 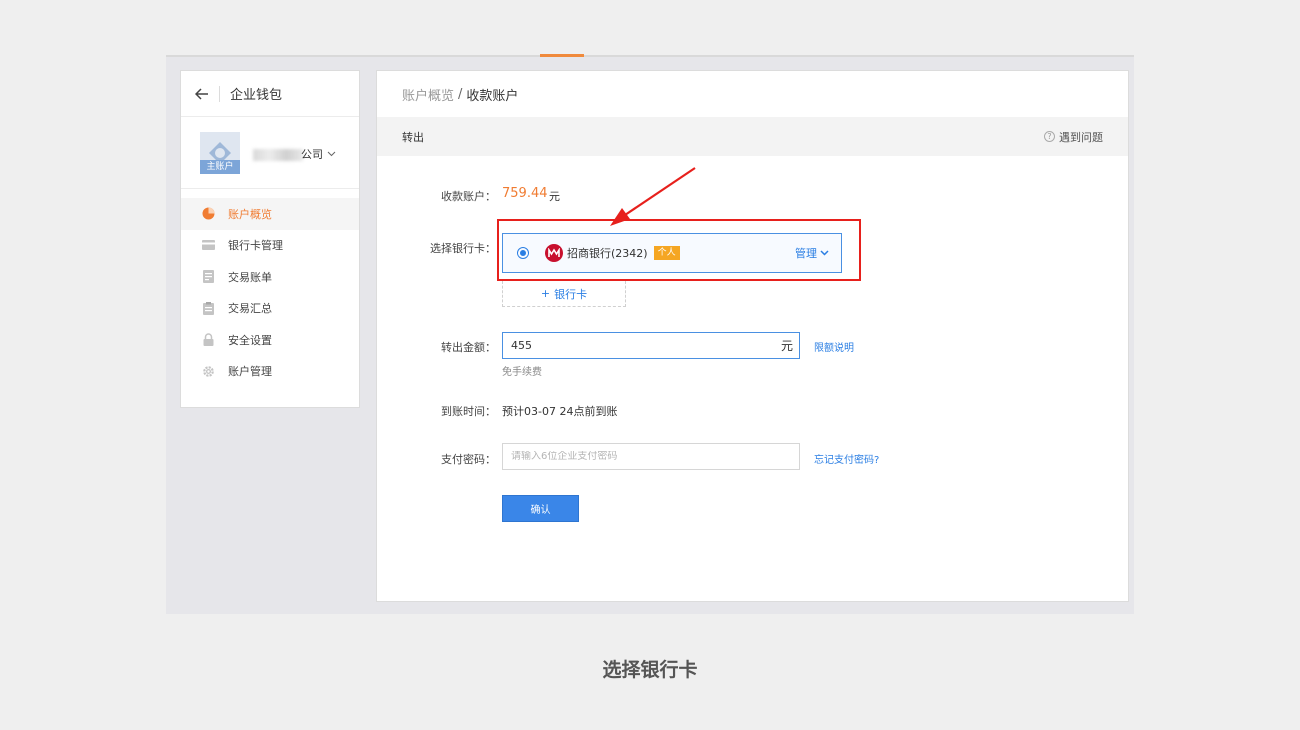 What do you see at coordinates (846, 458) in the screenshot?
I see `forgot-password-link: 忘记支付密码?` at bounding box center [846, 458].